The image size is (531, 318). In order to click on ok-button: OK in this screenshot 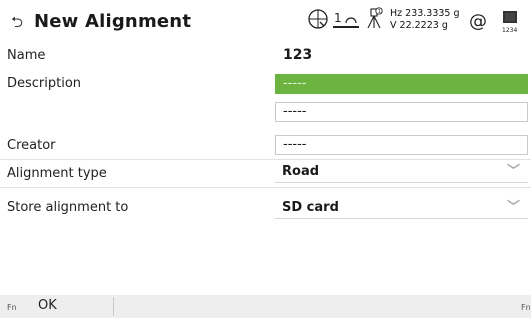, I will do `click(47, 305)`.